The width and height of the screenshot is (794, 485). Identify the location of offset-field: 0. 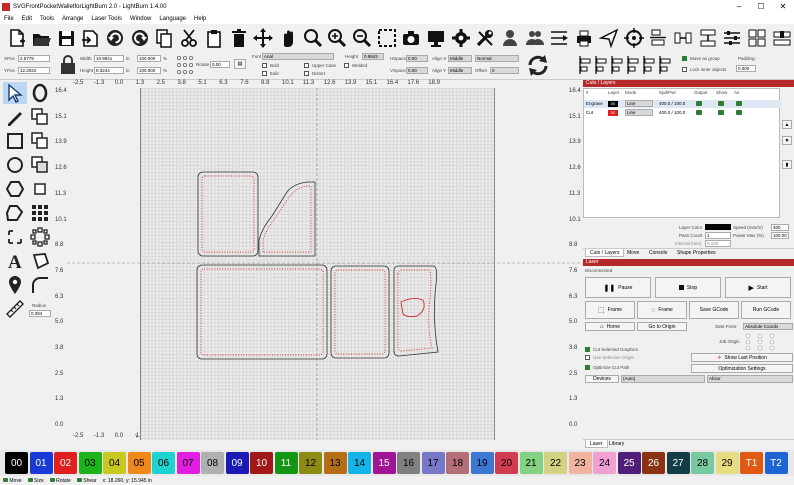
(504, 70).